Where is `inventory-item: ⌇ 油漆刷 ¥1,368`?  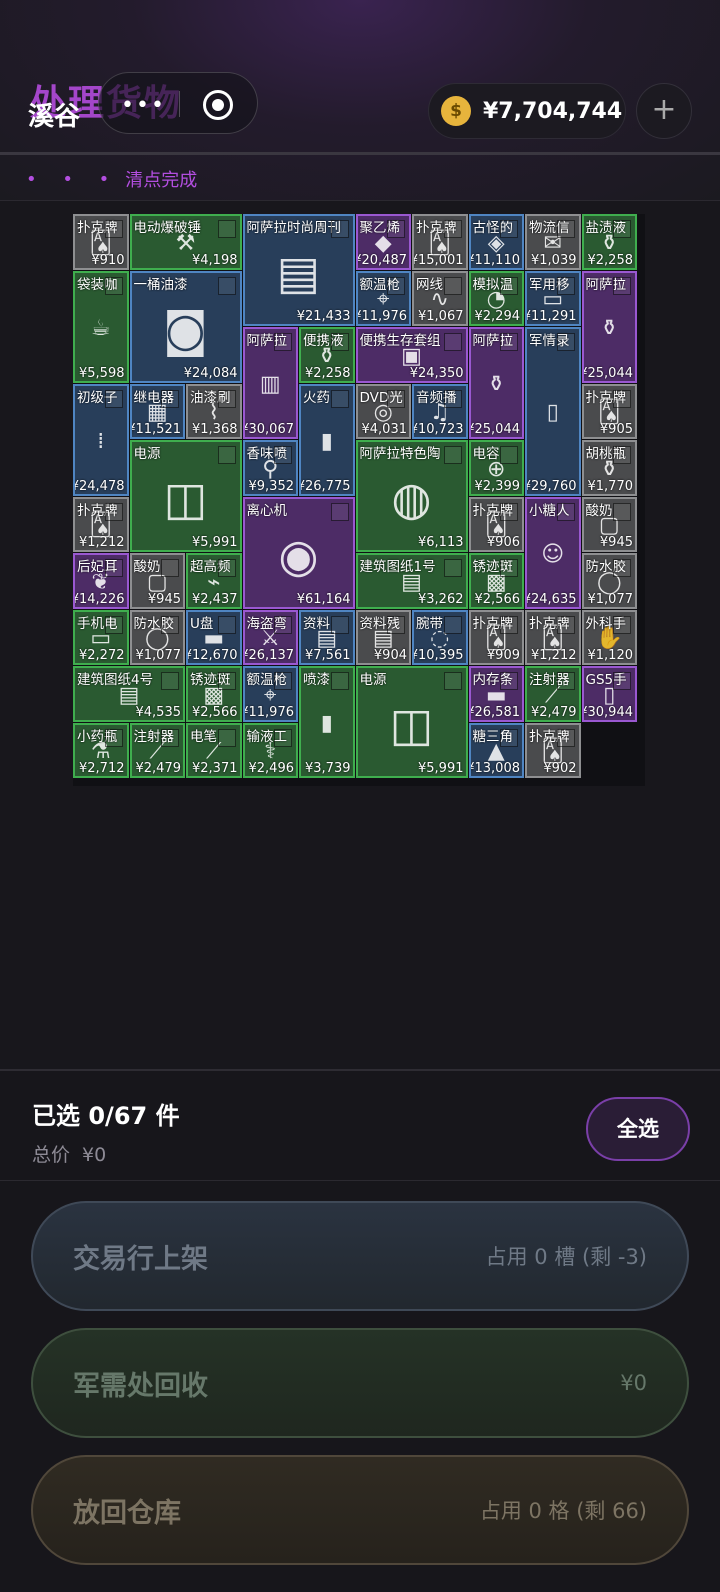
inventory-item: ⌇ 油漆刷 ¥1,368 is located at coordinates (214, 411).